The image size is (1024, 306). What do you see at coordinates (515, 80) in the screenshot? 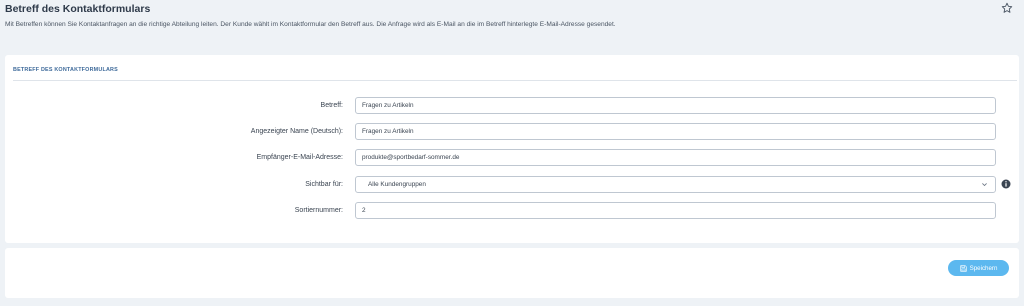
I see `section-divider` at bounding box center [515, 80].